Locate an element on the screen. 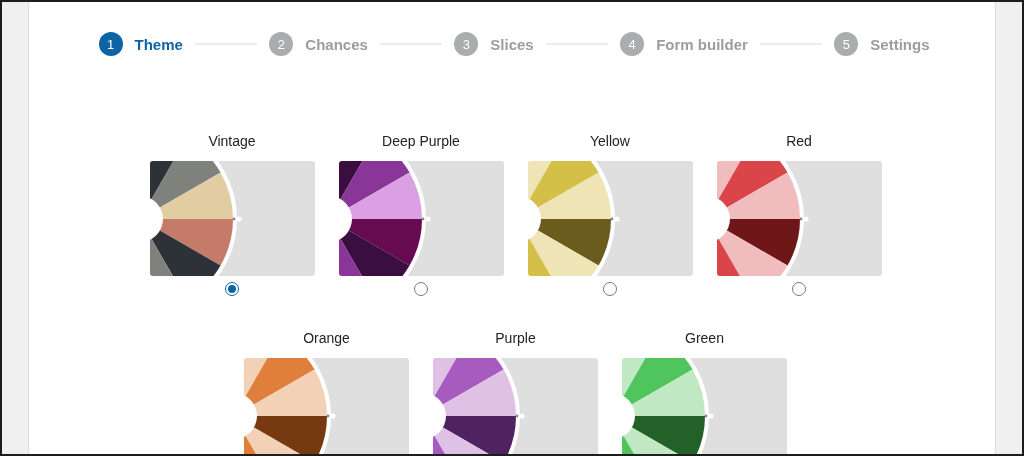  theme-name: Red is located at coordinates (799, 141).